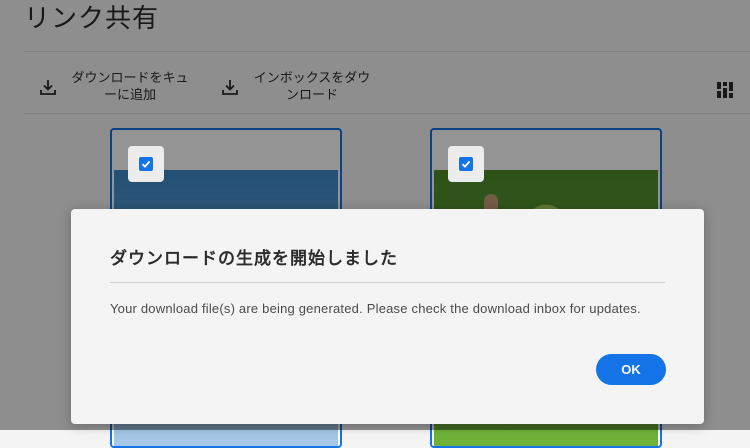 The width and height of the screenshot is (750, 448). What do you see at coordinates (254, 259) in the screenshot?
I see `dialog-title: ダウンロードの生成を開始しました` at bounding box center [254, 259].